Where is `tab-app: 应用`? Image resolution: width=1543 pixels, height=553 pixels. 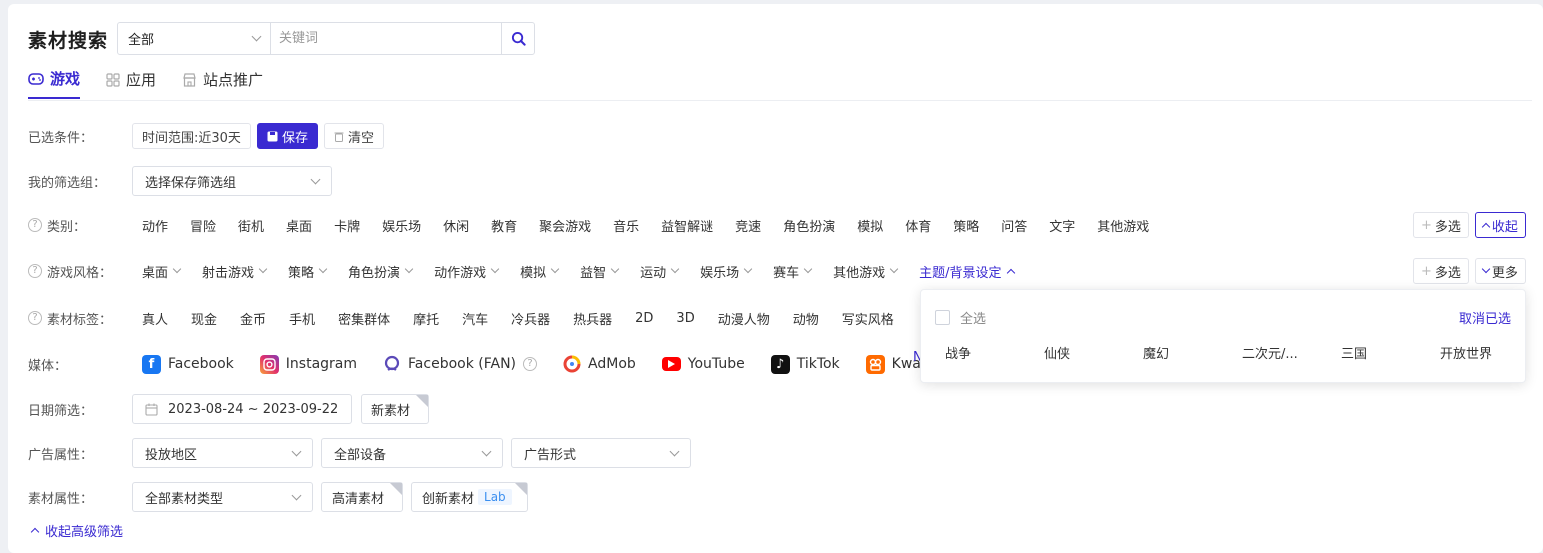
tab-app: 应用 is located at coordinates (131, 83).